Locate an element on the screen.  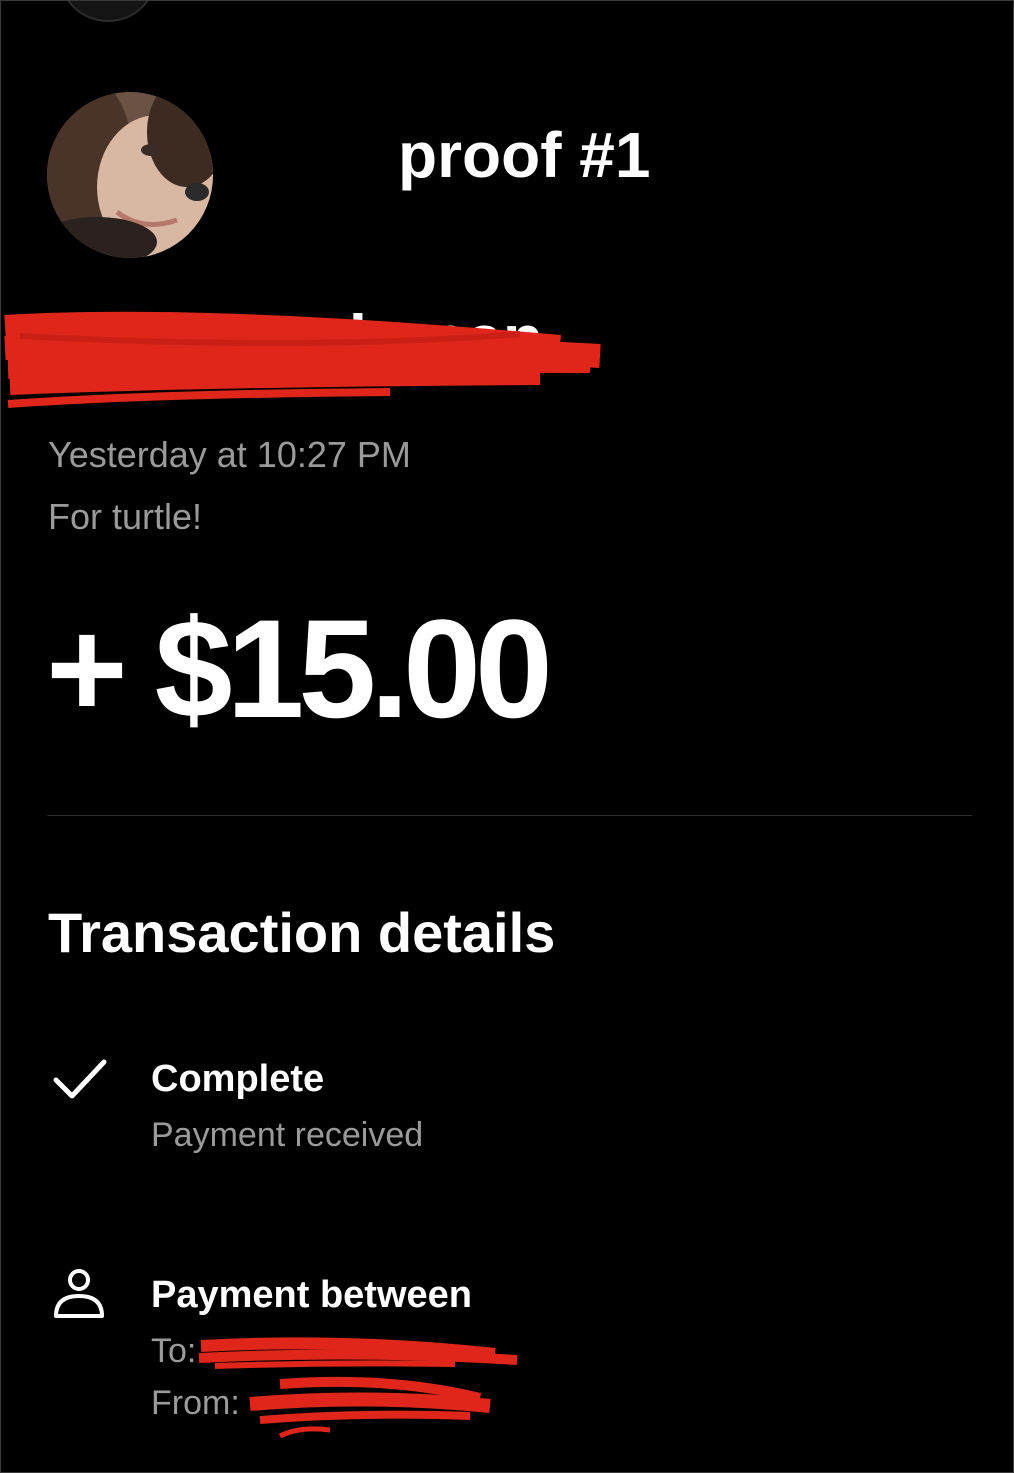
avatar is located at coordinates (130, 175).